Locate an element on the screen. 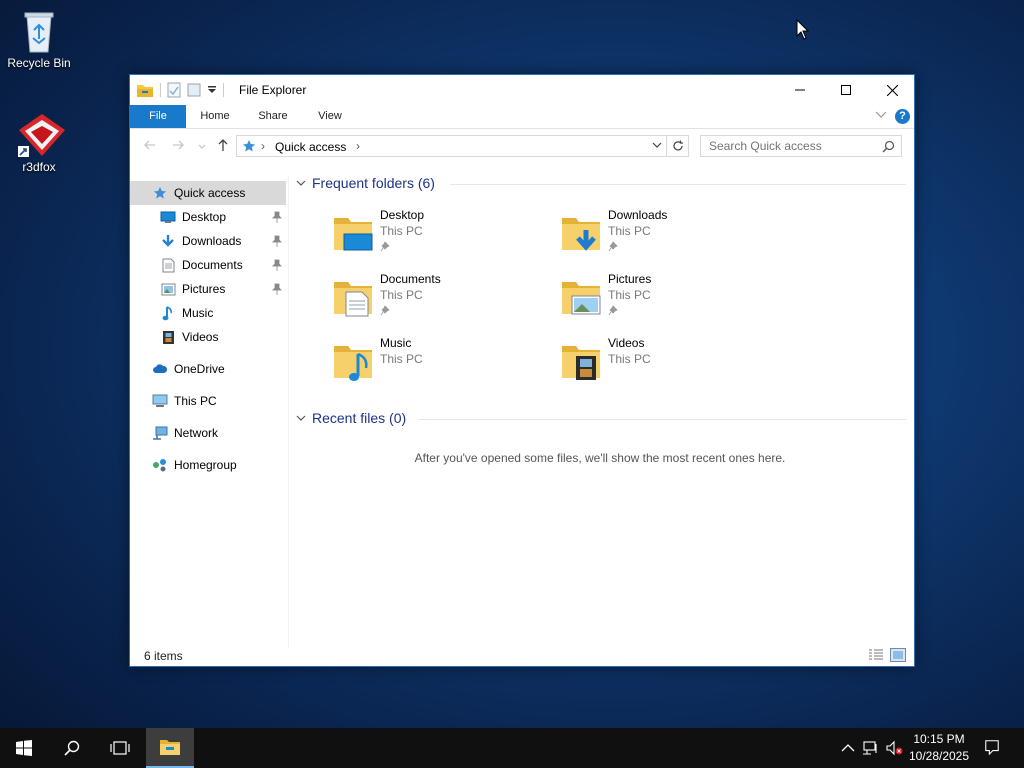 Image resolution: width=1024 pixels, height=768 pixels. show-hidden-icons-chevron-icon is located at coordinates (848, 748).